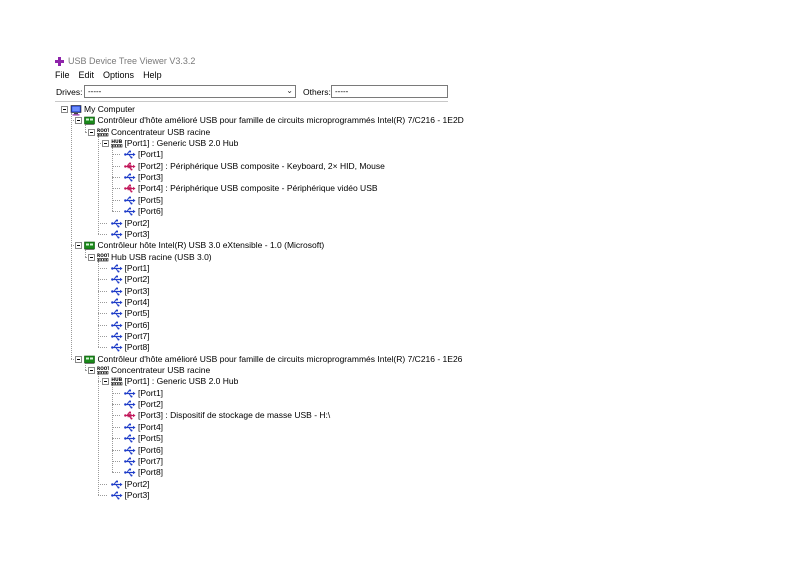 Image resolution: width=799 pixels, height=565 pixels. What do you see at coordinates (161, 131) in the screenshot?
I see `tree-node-label: Concentrateur USB racine` at bounding box center [161, 131].